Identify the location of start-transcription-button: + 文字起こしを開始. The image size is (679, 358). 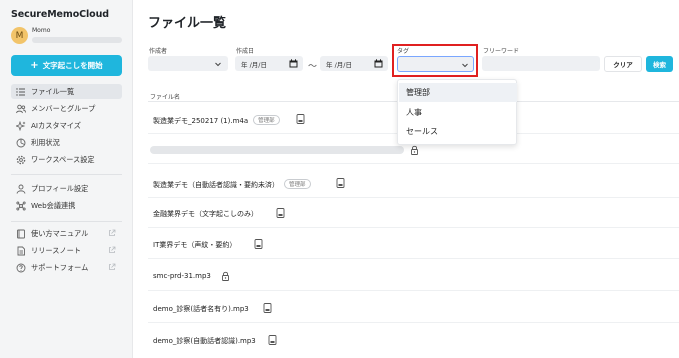
(66, 65).